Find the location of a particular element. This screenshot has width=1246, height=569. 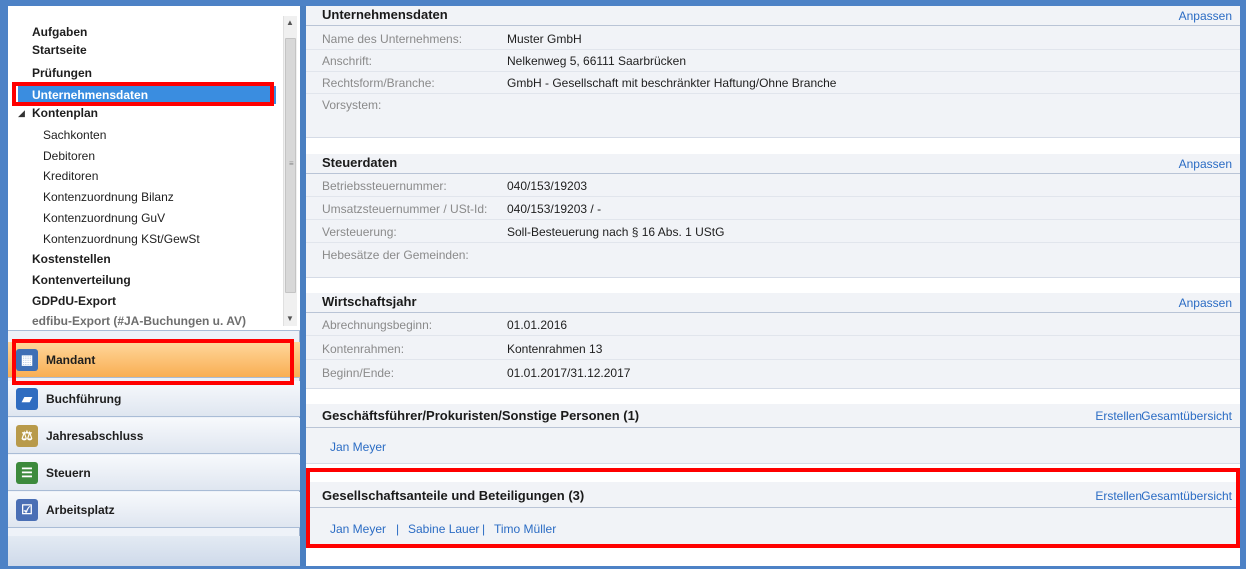

tree-item-sachkonten: Sachkonten is located at coordinates (74, 135).